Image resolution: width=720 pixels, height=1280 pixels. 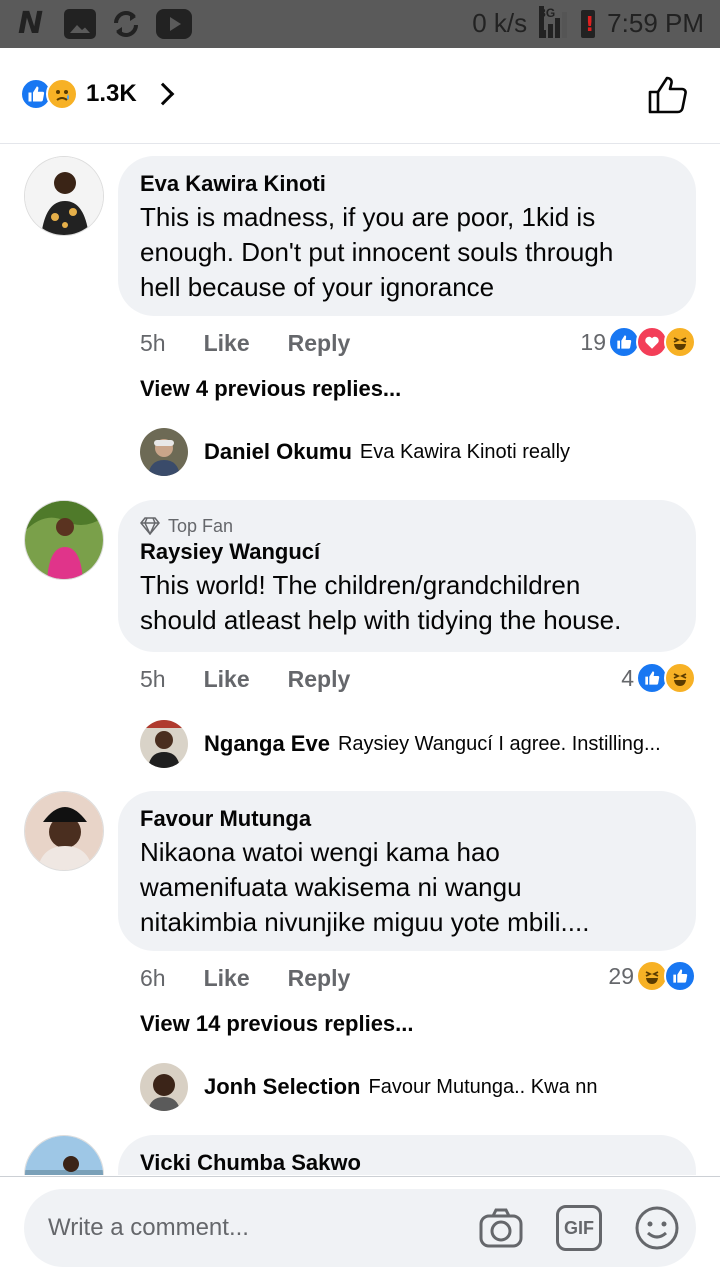 What do you see at coordinates (627, 677) in the screenshot?
I see `reaction-count: 4` at bounding box center [627, 677].